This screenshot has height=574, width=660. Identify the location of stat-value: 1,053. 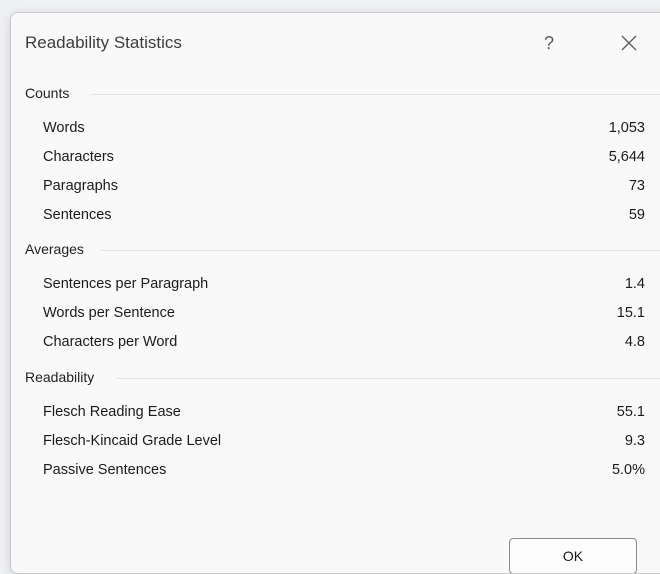
(626, 128).